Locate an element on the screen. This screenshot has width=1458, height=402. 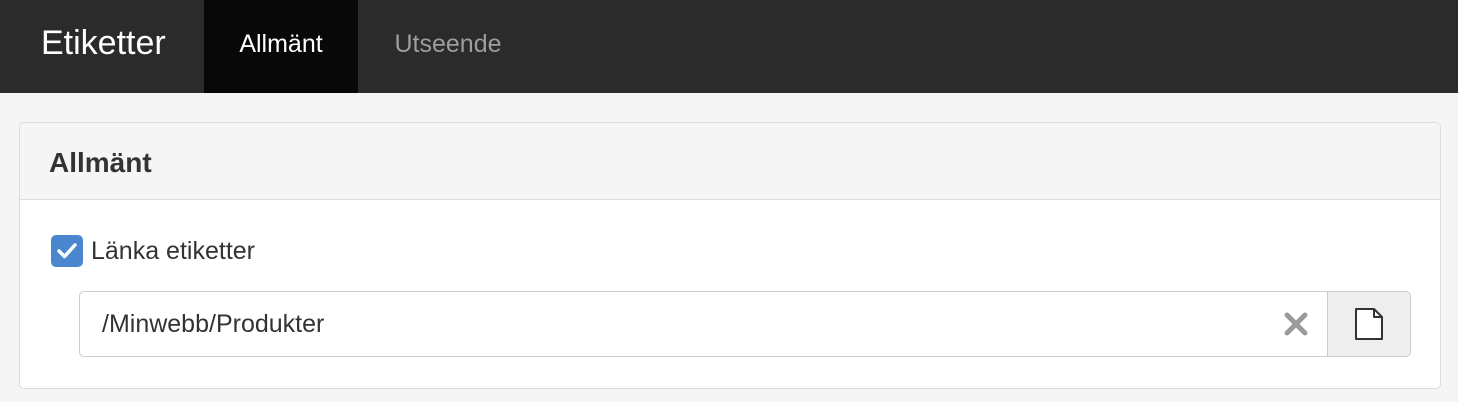
link-tags-checkbox is located at coordinates (67, 251).